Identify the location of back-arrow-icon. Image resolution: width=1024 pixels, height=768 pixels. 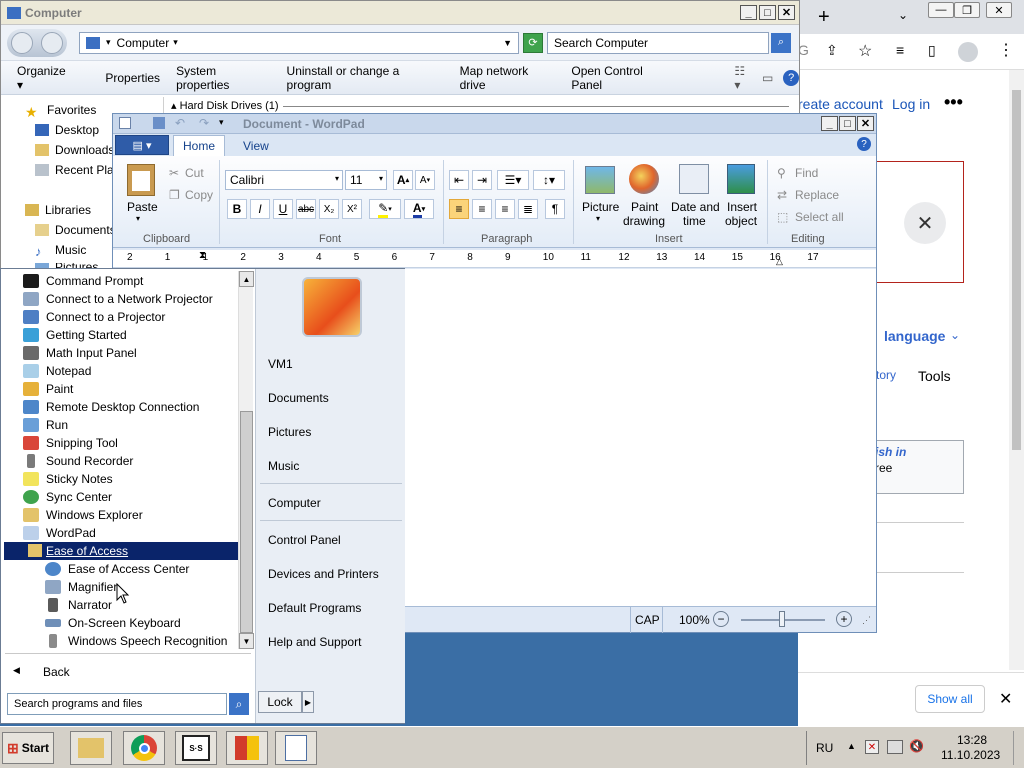
(22, 42).